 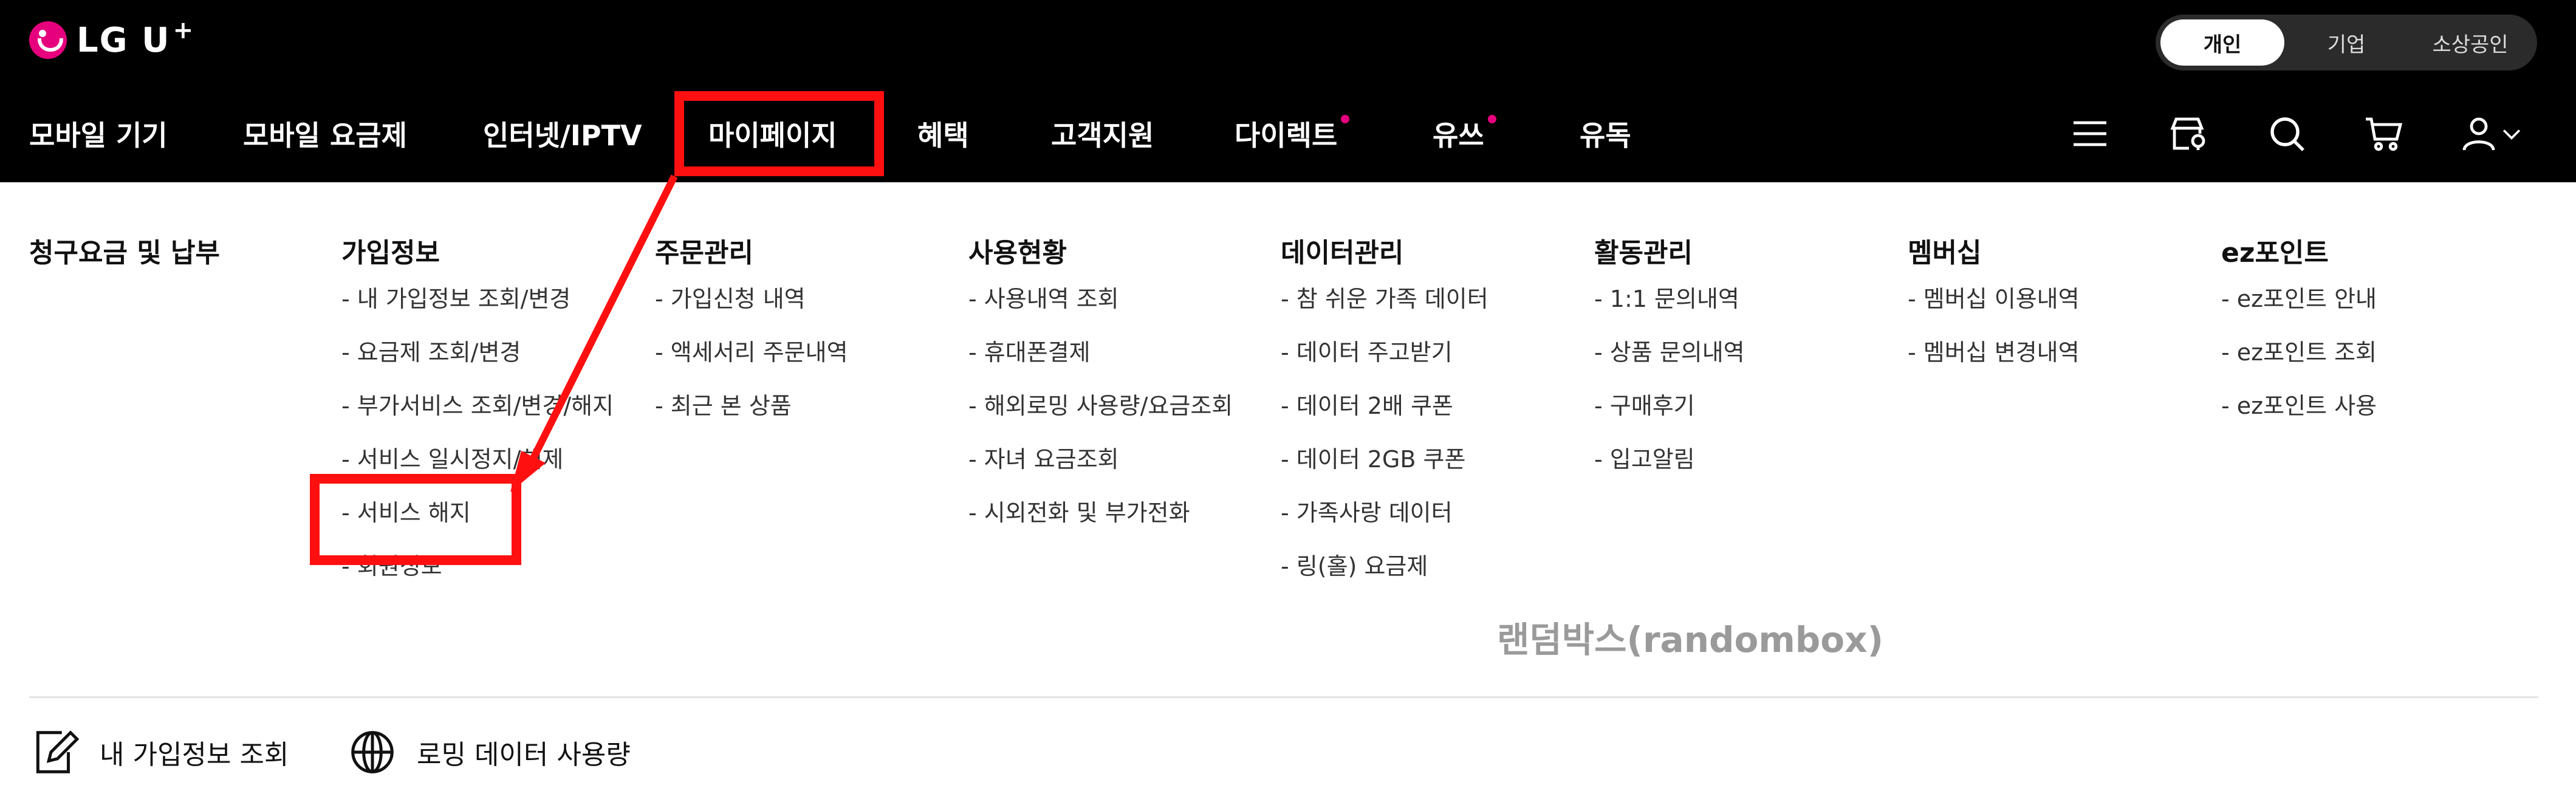 I want to click on customer-type-switch: 개인 기업 소상공인, so click(x=2346, y=42).